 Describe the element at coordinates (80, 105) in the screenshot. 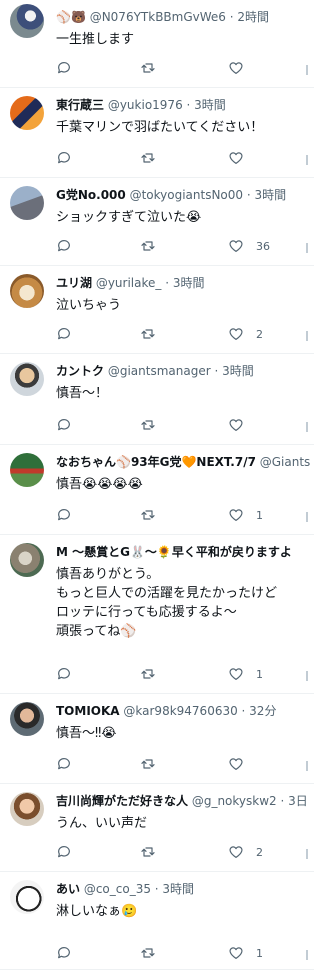

I see `display-name: 東行蔵三` at that location.